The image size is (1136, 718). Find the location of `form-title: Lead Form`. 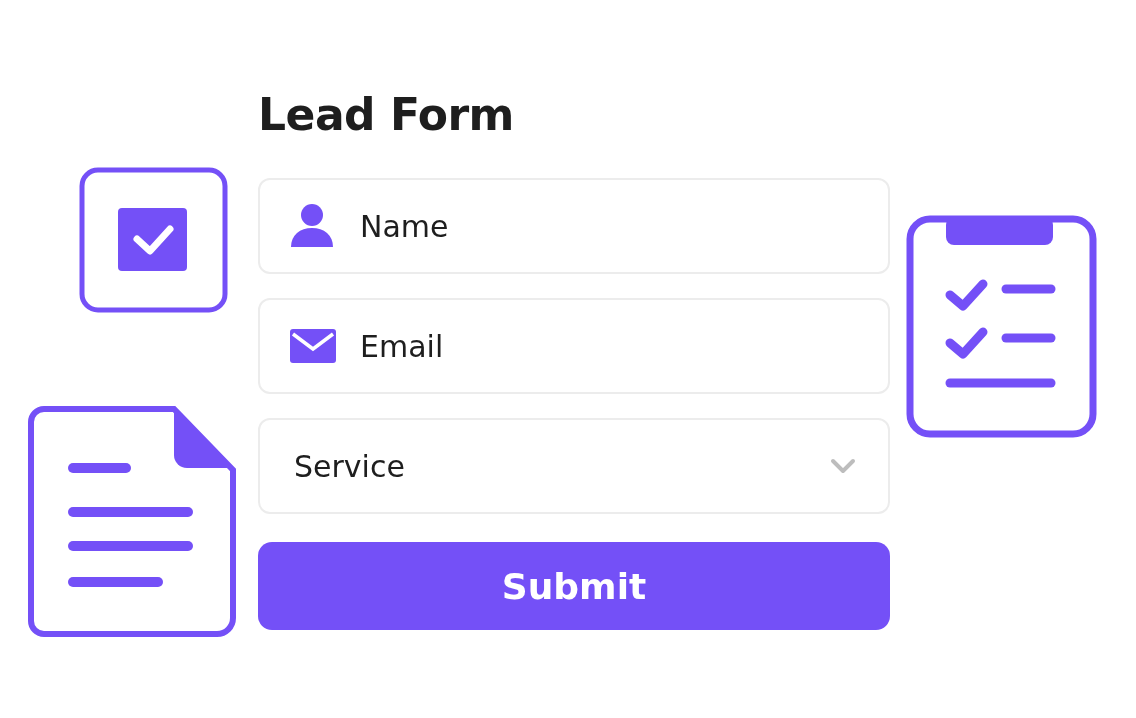

form-title: Lead Form is located at coordinates (386, 115).